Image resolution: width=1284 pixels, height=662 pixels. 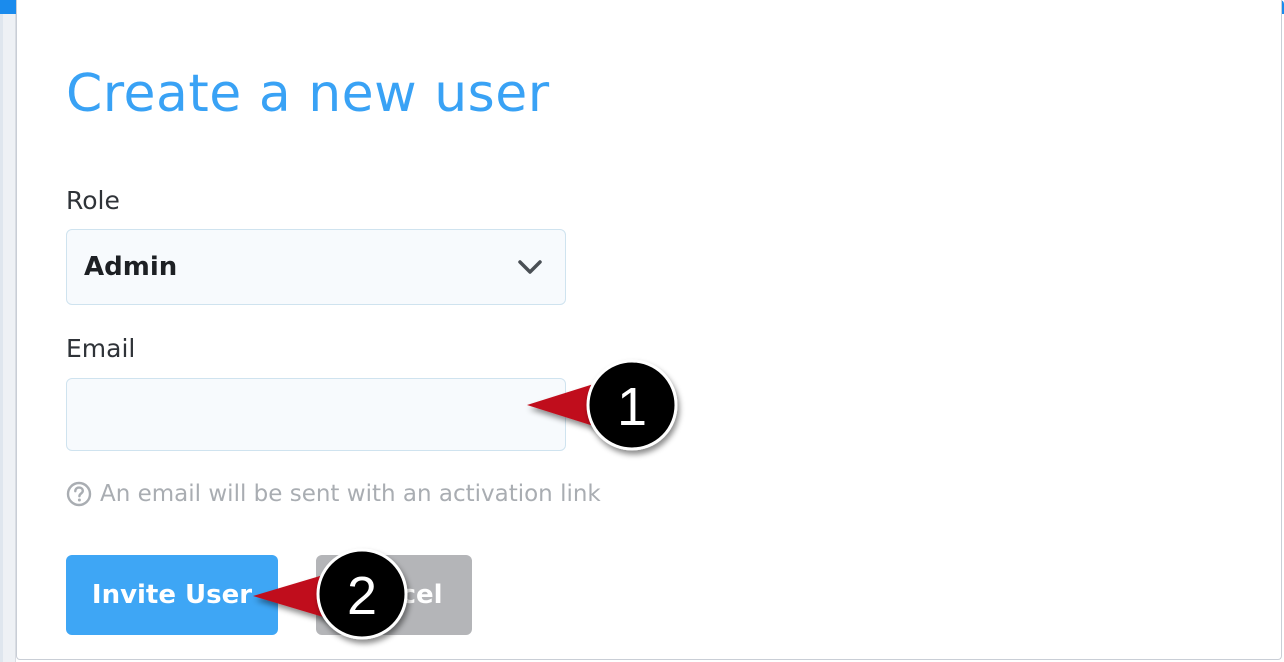 I want to click on cancel-button: Cancel, so click(x=394, y=595).